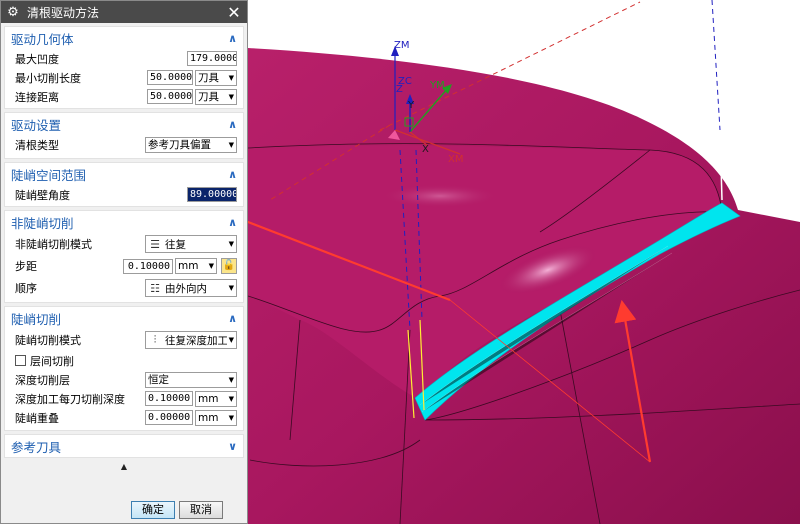 Image resolution: width=800 pixels, height=524 pixels. What do you see at coordinates (124, 318) in the screenshot?
I see `section-header-steep: 陡峭切削 ∧` at bounding box center [124, 318].